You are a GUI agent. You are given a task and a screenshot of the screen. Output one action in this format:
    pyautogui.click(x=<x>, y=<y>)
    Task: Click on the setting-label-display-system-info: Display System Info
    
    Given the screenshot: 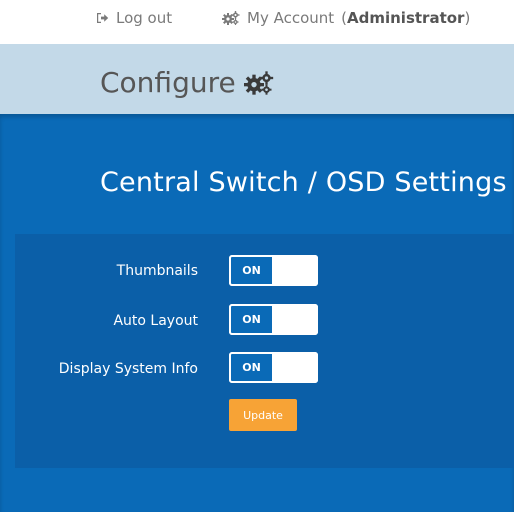 What is the action you would take?
    pyautogui.click(x=128, y=369)
    